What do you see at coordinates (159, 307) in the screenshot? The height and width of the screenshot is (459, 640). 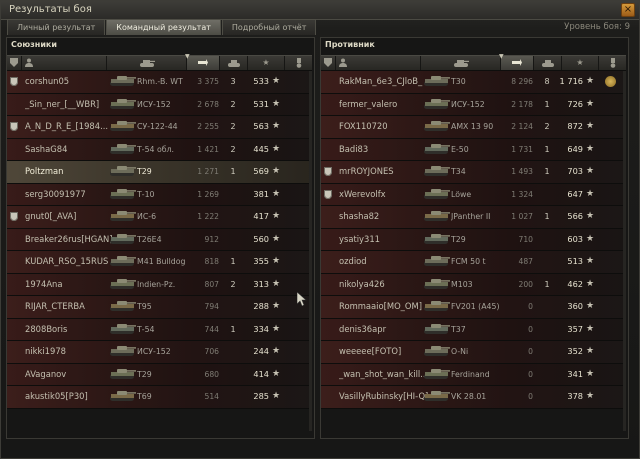 I see `player-row: RIJAR_CTERBA T95 794 288 ★` at bounding box center [159, 307].